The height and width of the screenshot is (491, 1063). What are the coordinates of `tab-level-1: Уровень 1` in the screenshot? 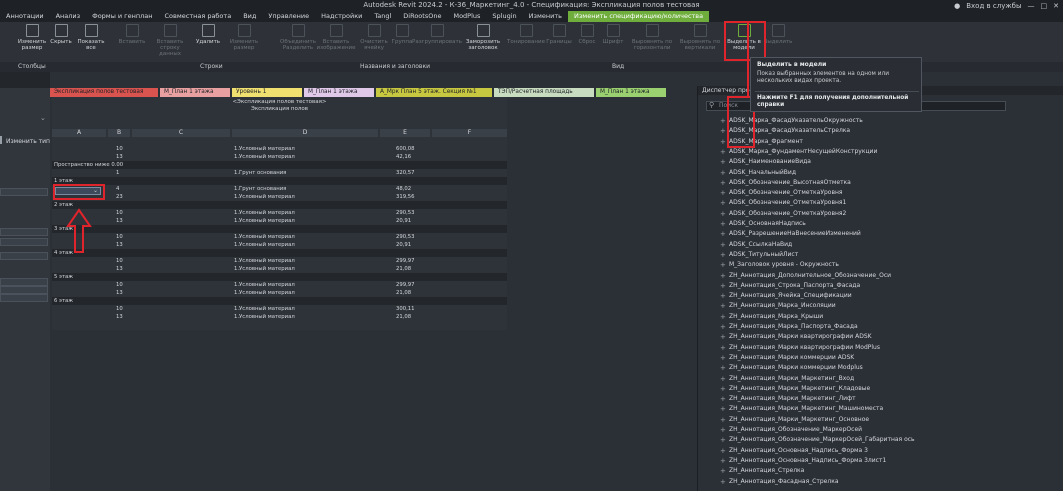 It's located at (267, 92).